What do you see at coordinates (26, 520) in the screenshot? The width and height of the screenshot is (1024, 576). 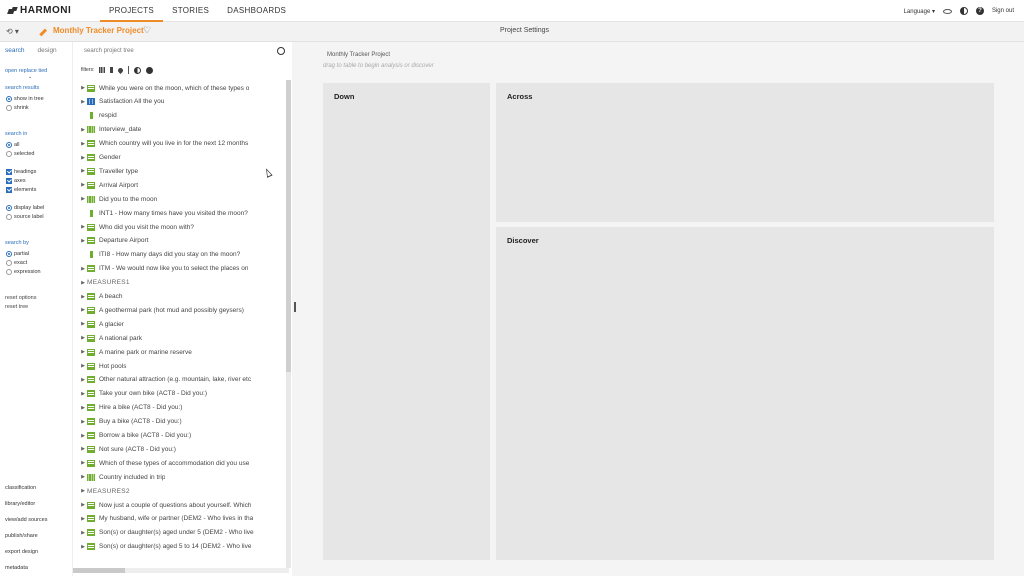 I see `link-view-add-sources: view/add sources` at bounding box center [26, 520].